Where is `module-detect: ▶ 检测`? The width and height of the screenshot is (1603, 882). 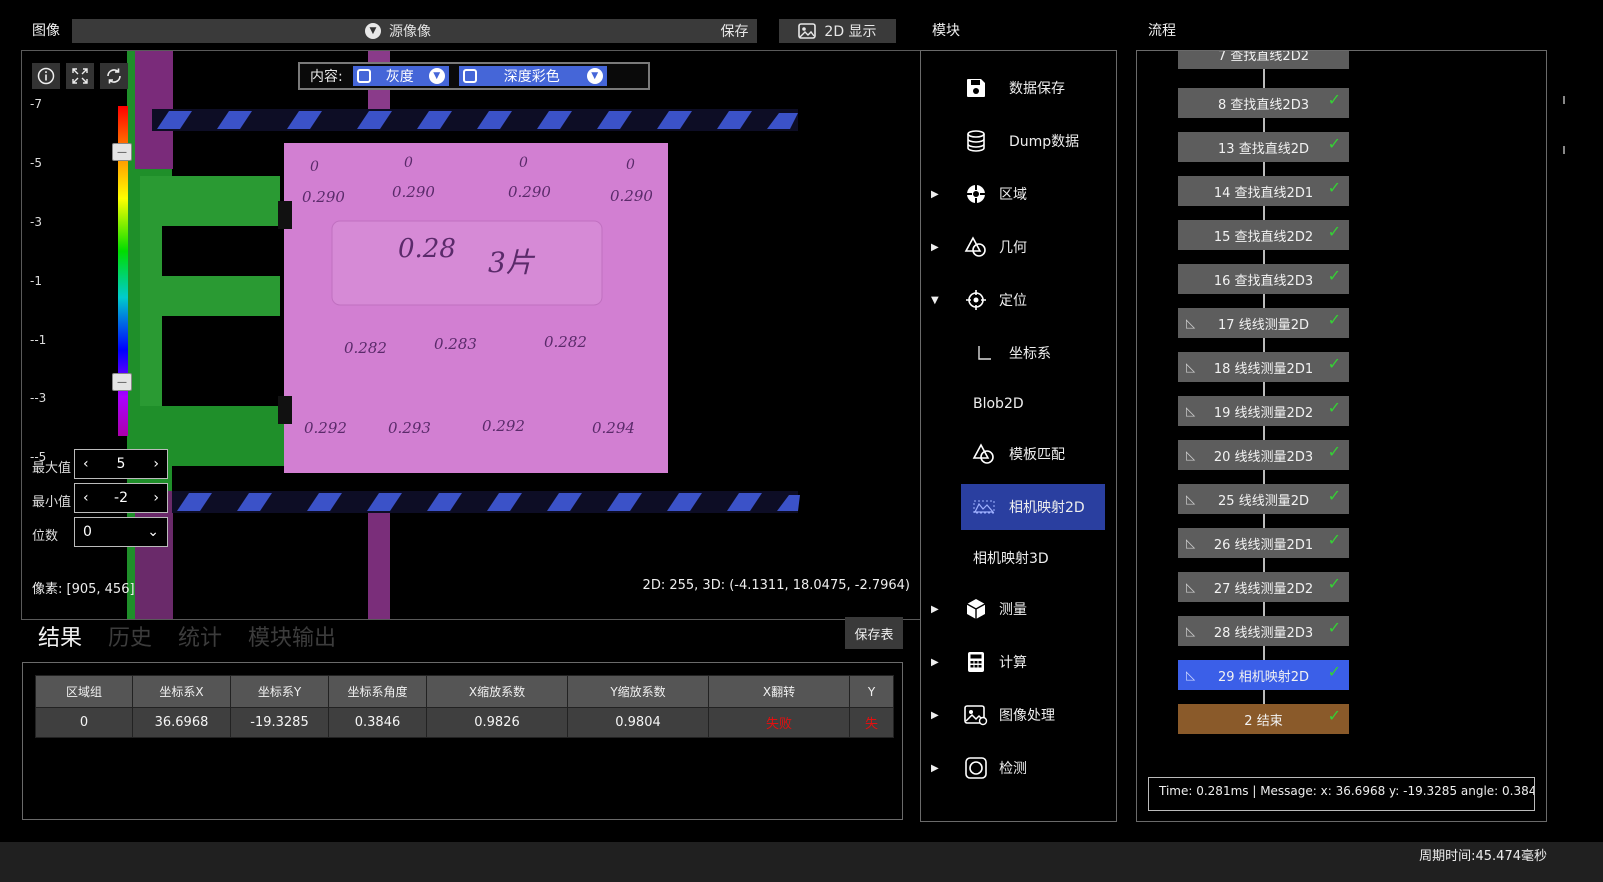 module-detect: ▶ 检测 is located at coordinates (1018, 768).